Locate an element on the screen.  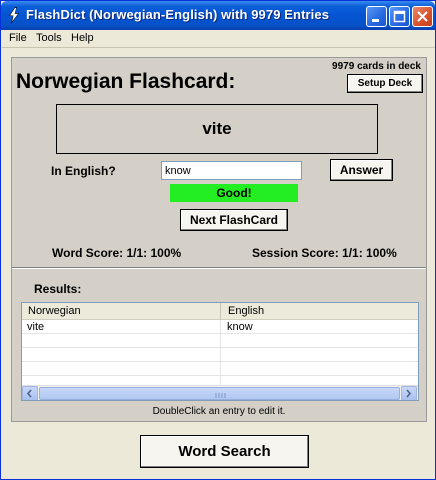
grip-icon is located at coordinates (220, 395).